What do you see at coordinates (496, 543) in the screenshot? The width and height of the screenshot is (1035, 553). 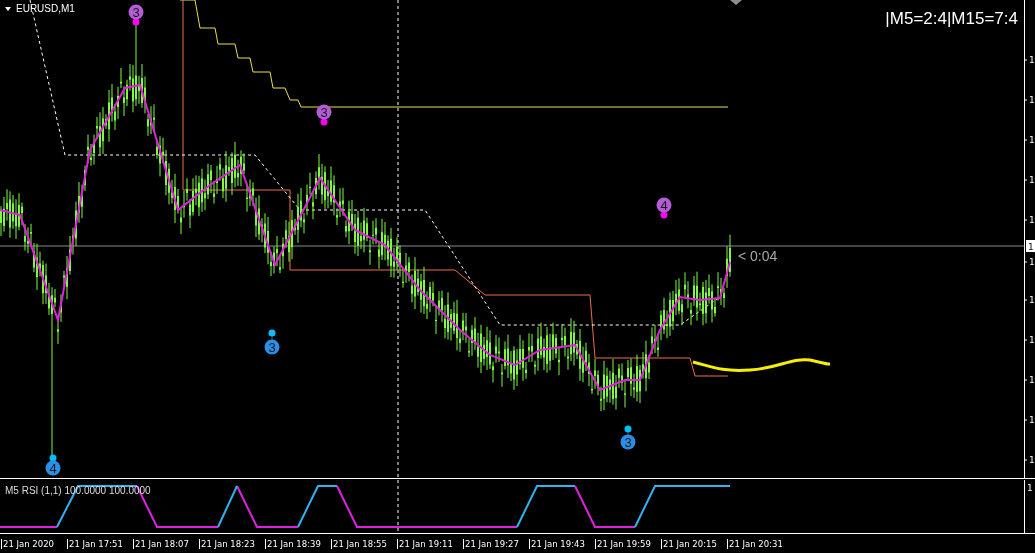 I see `time-label: 21 Jan 19:27` at bounding box center [496, 543].